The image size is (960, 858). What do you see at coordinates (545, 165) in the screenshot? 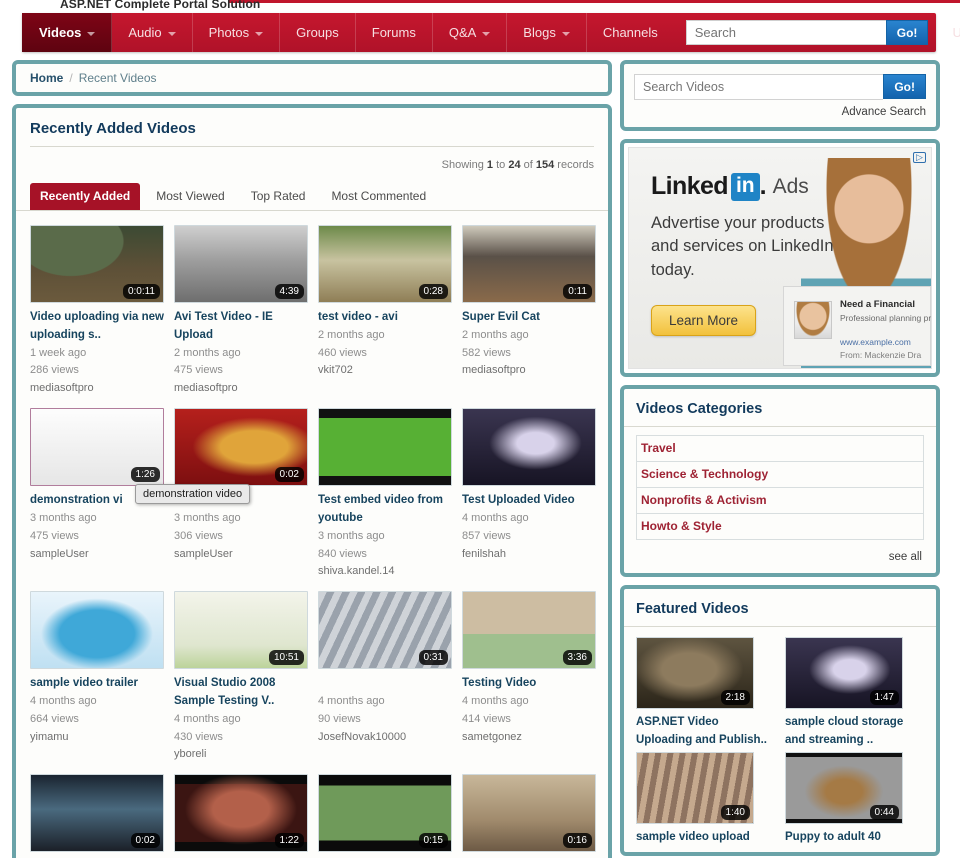
I see `records-total: 154` at bounding box center [545, 165].